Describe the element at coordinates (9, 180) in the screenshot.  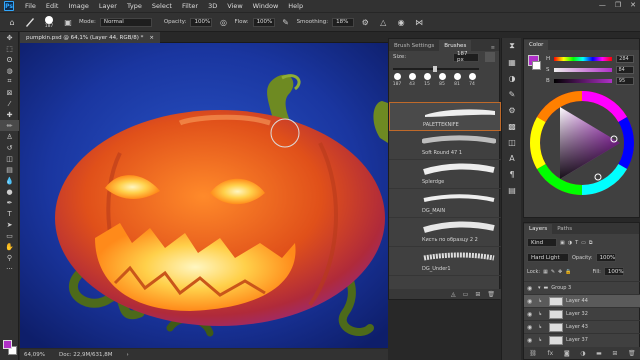
I see `blur-tool-icon: 💧` at that location.